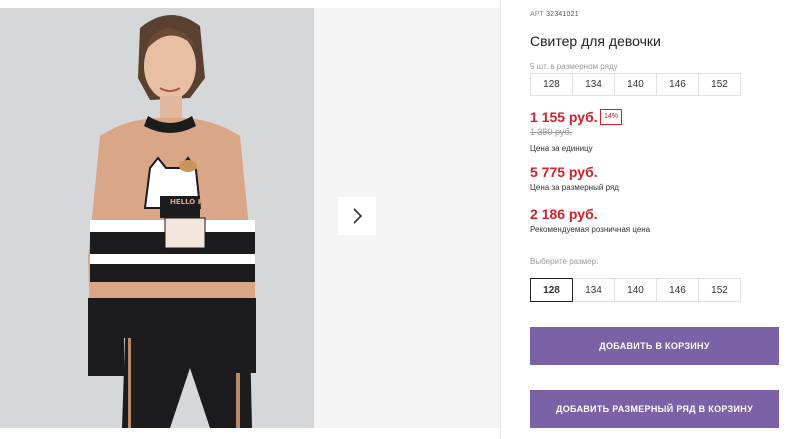 The height and width of the screenshot is (439, 800). Describe the element at coordinates (719, 84) in the screenshot. I see `pack-size-cell: 152` at that location.